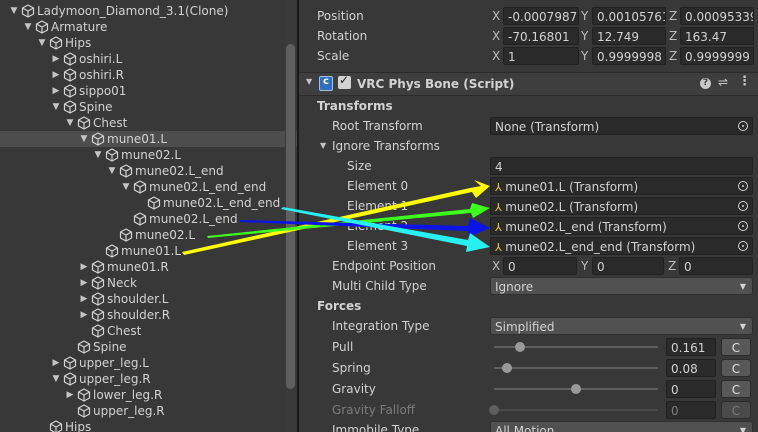 This screenshot has height=432, width=758. I want to click on immobile-type-dropdown: All Motion ▼, so click(621, 426).